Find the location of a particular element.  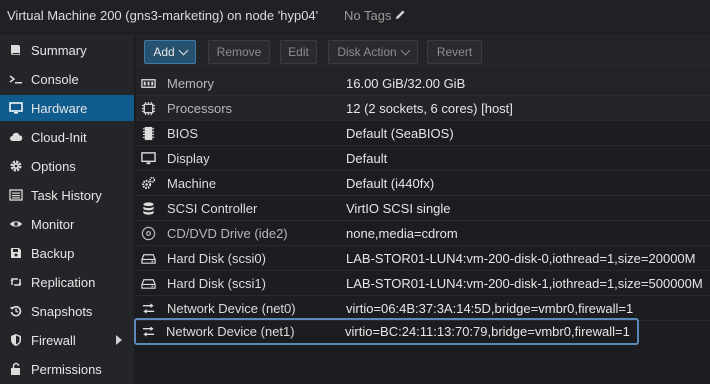

row-name: Display is located at coordinates (188, 158).